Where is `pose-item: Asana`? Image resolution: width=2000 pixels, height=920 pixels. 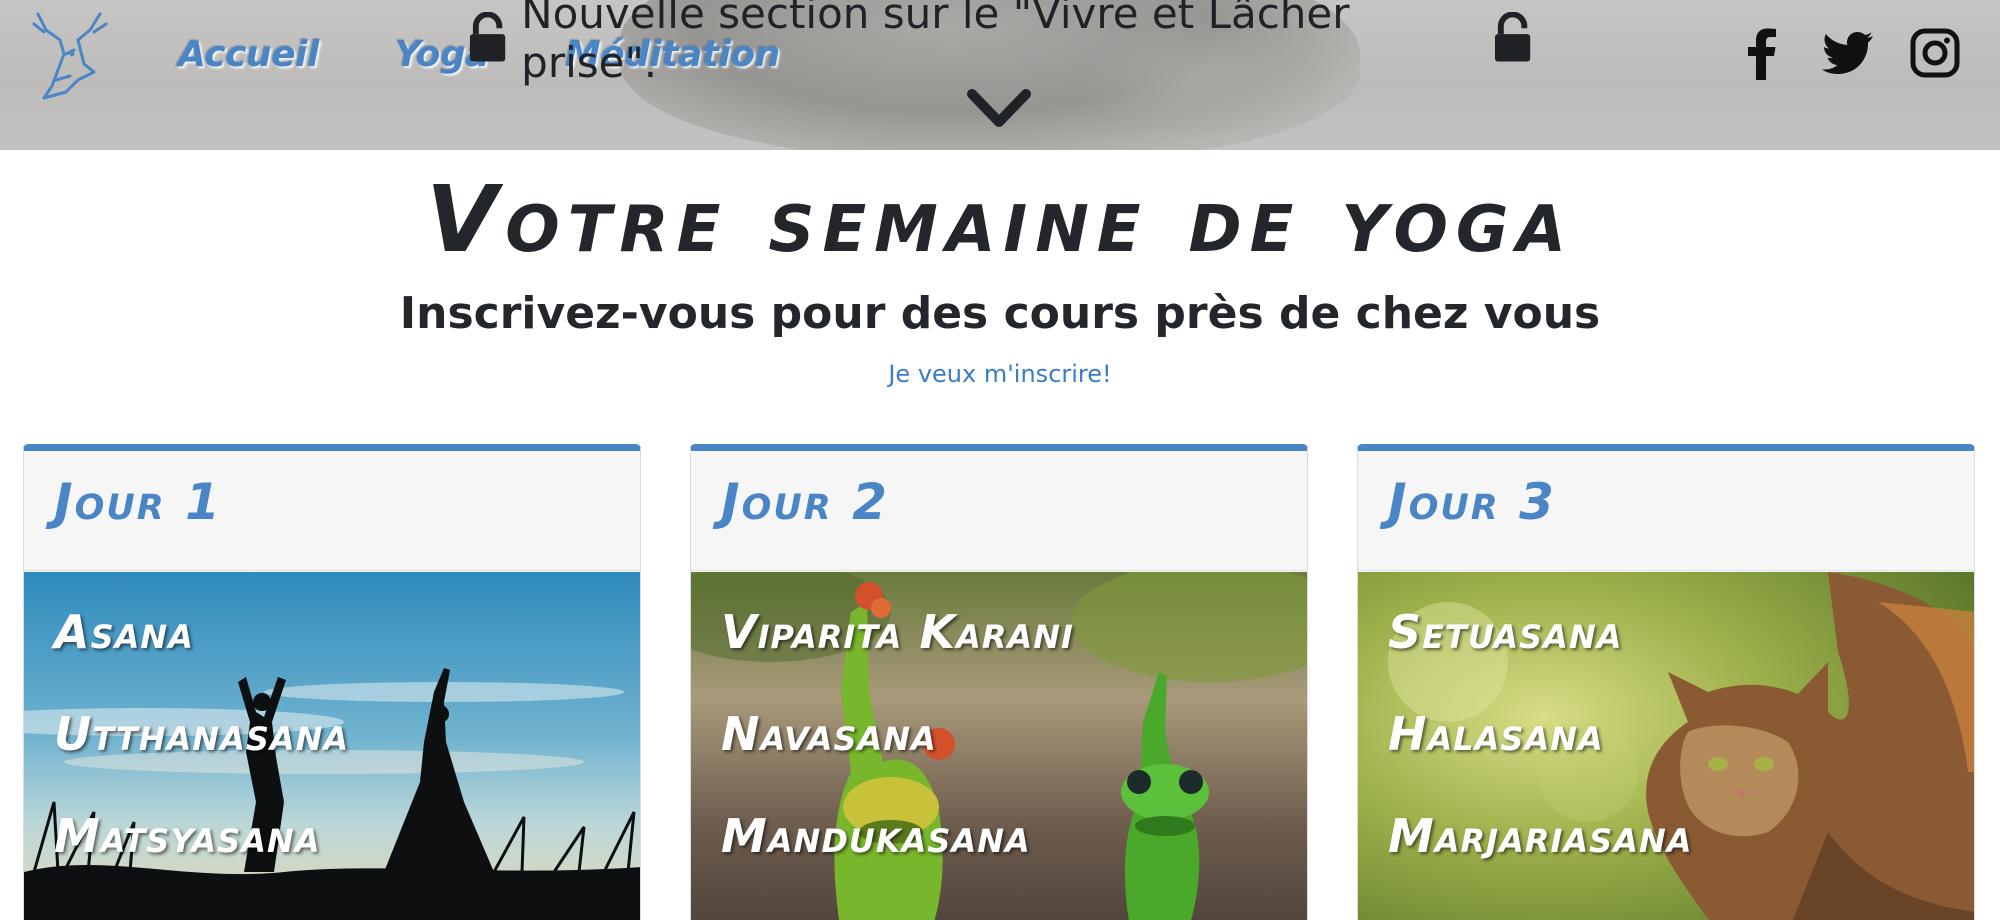
pose-item: Asana is located at coordinates (124, 632).